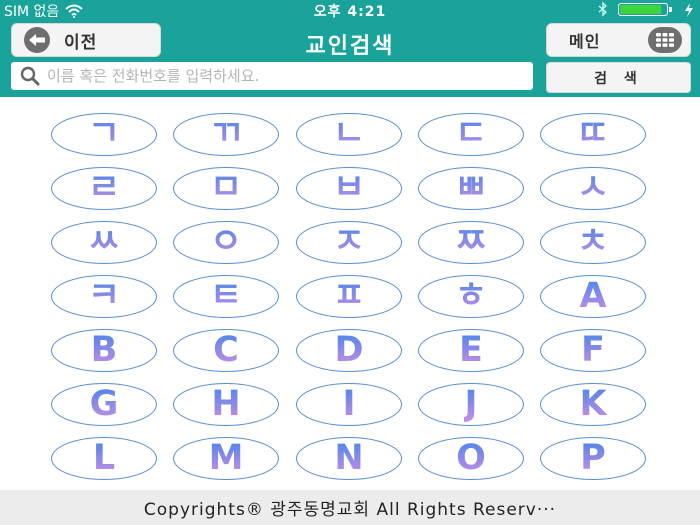  I want to click on filter-key-button: I, so click(349, 404).